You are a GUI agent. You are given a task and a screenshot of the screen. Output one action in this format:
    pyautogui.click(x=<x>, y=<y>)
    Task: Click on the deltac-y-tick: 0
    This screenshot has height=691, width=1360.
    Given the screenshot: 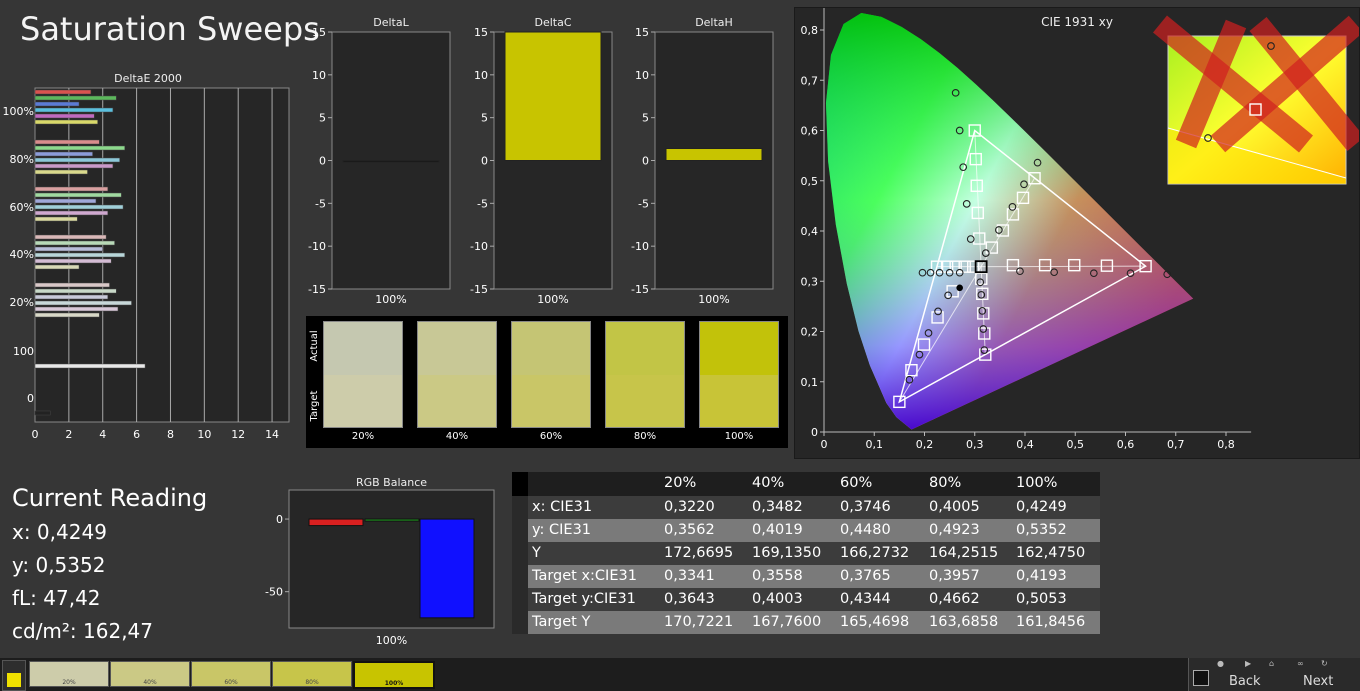 What is the action you would take?
    pyautogui.click(x=484, y=161)
    